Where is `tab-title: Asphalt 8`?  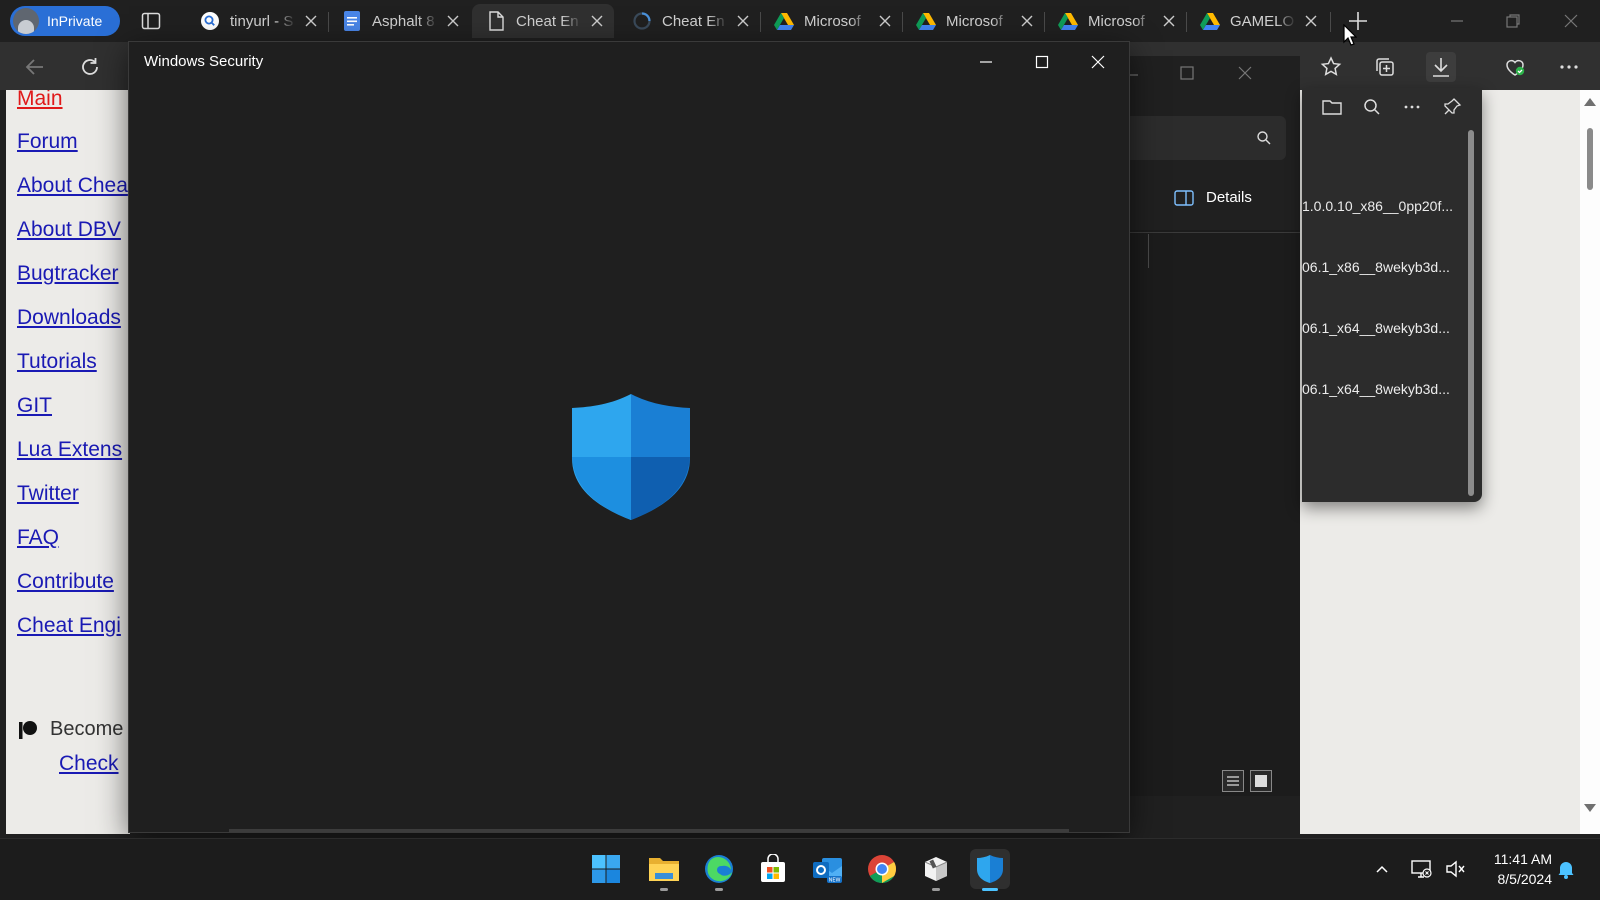
tab-title: Asphalt 8 is located at coordinates (403, 21).